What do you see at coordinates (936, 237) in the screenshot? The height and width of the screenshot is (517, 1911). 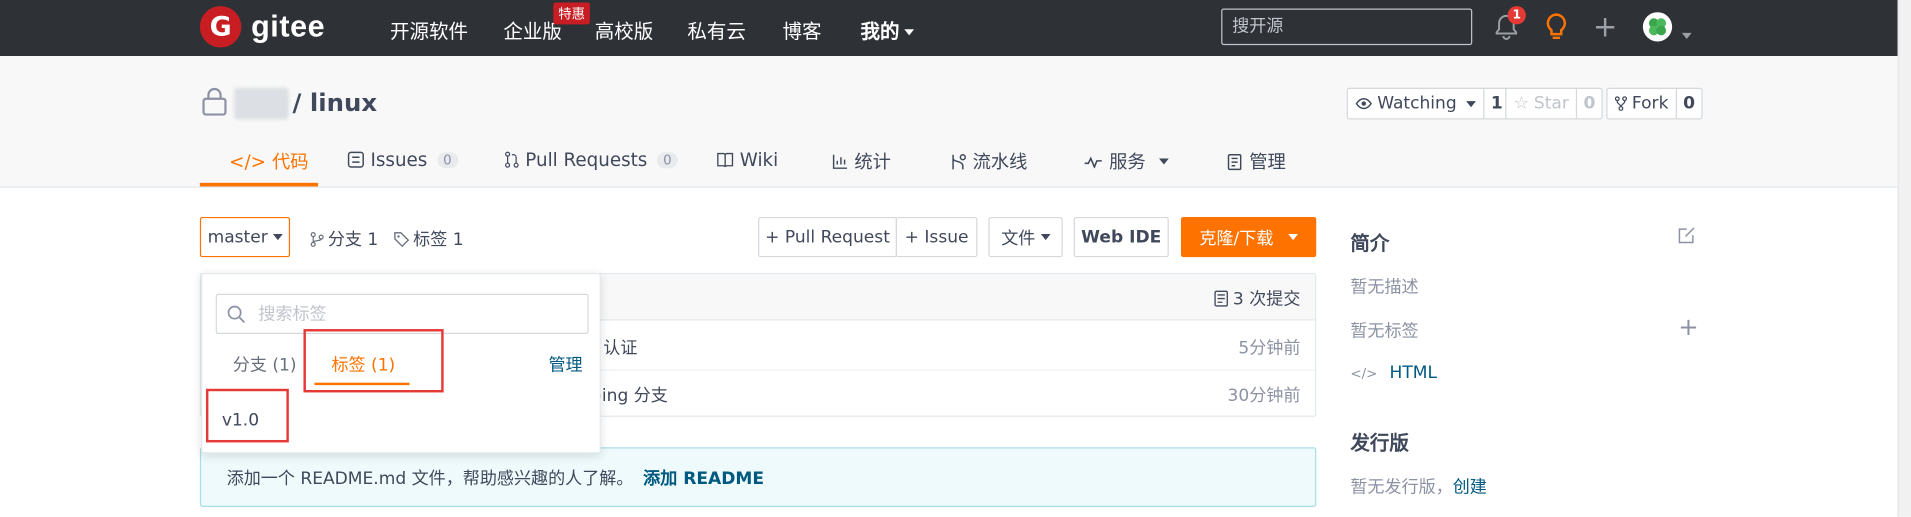 I see `new-issue-button: + Issue` at bounding box center [936, 237].